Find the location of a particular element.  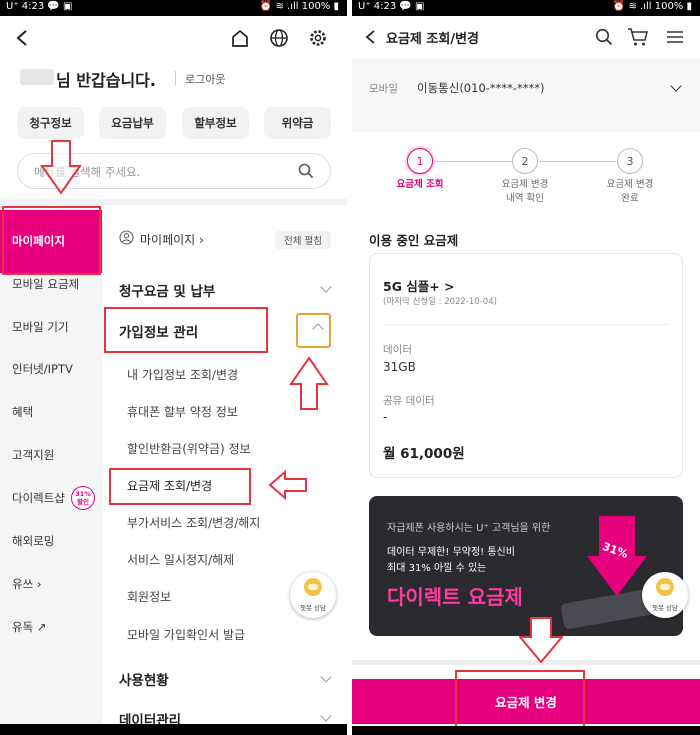

submenu-refund-penalty: 할인반환금(위약금) 정보 is located at coordinates (189, 448).